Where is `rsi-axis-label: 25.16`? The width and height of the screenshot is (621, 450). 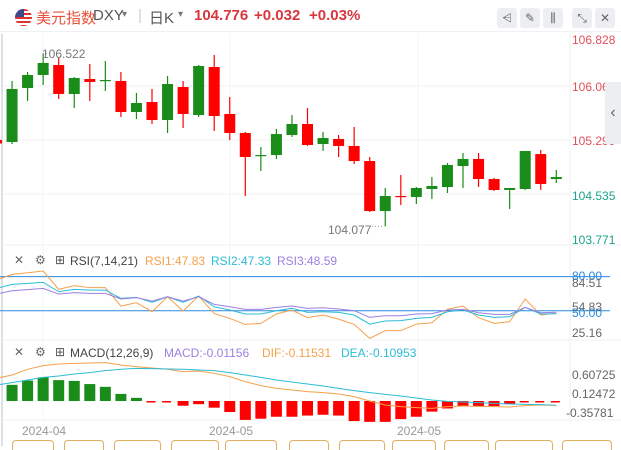
rsi-axis-label: 25.16 is located at coordinates (587, 333).